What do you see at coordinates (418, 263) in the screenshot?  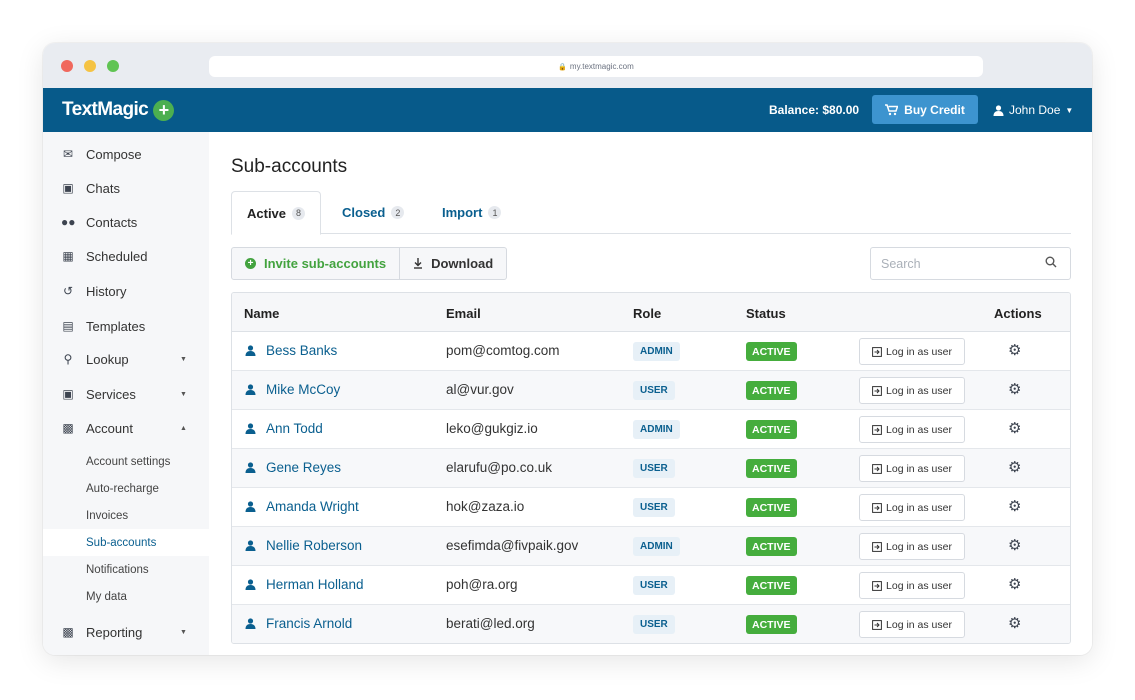 I see `download-icon` at bounding box center [418, 263].